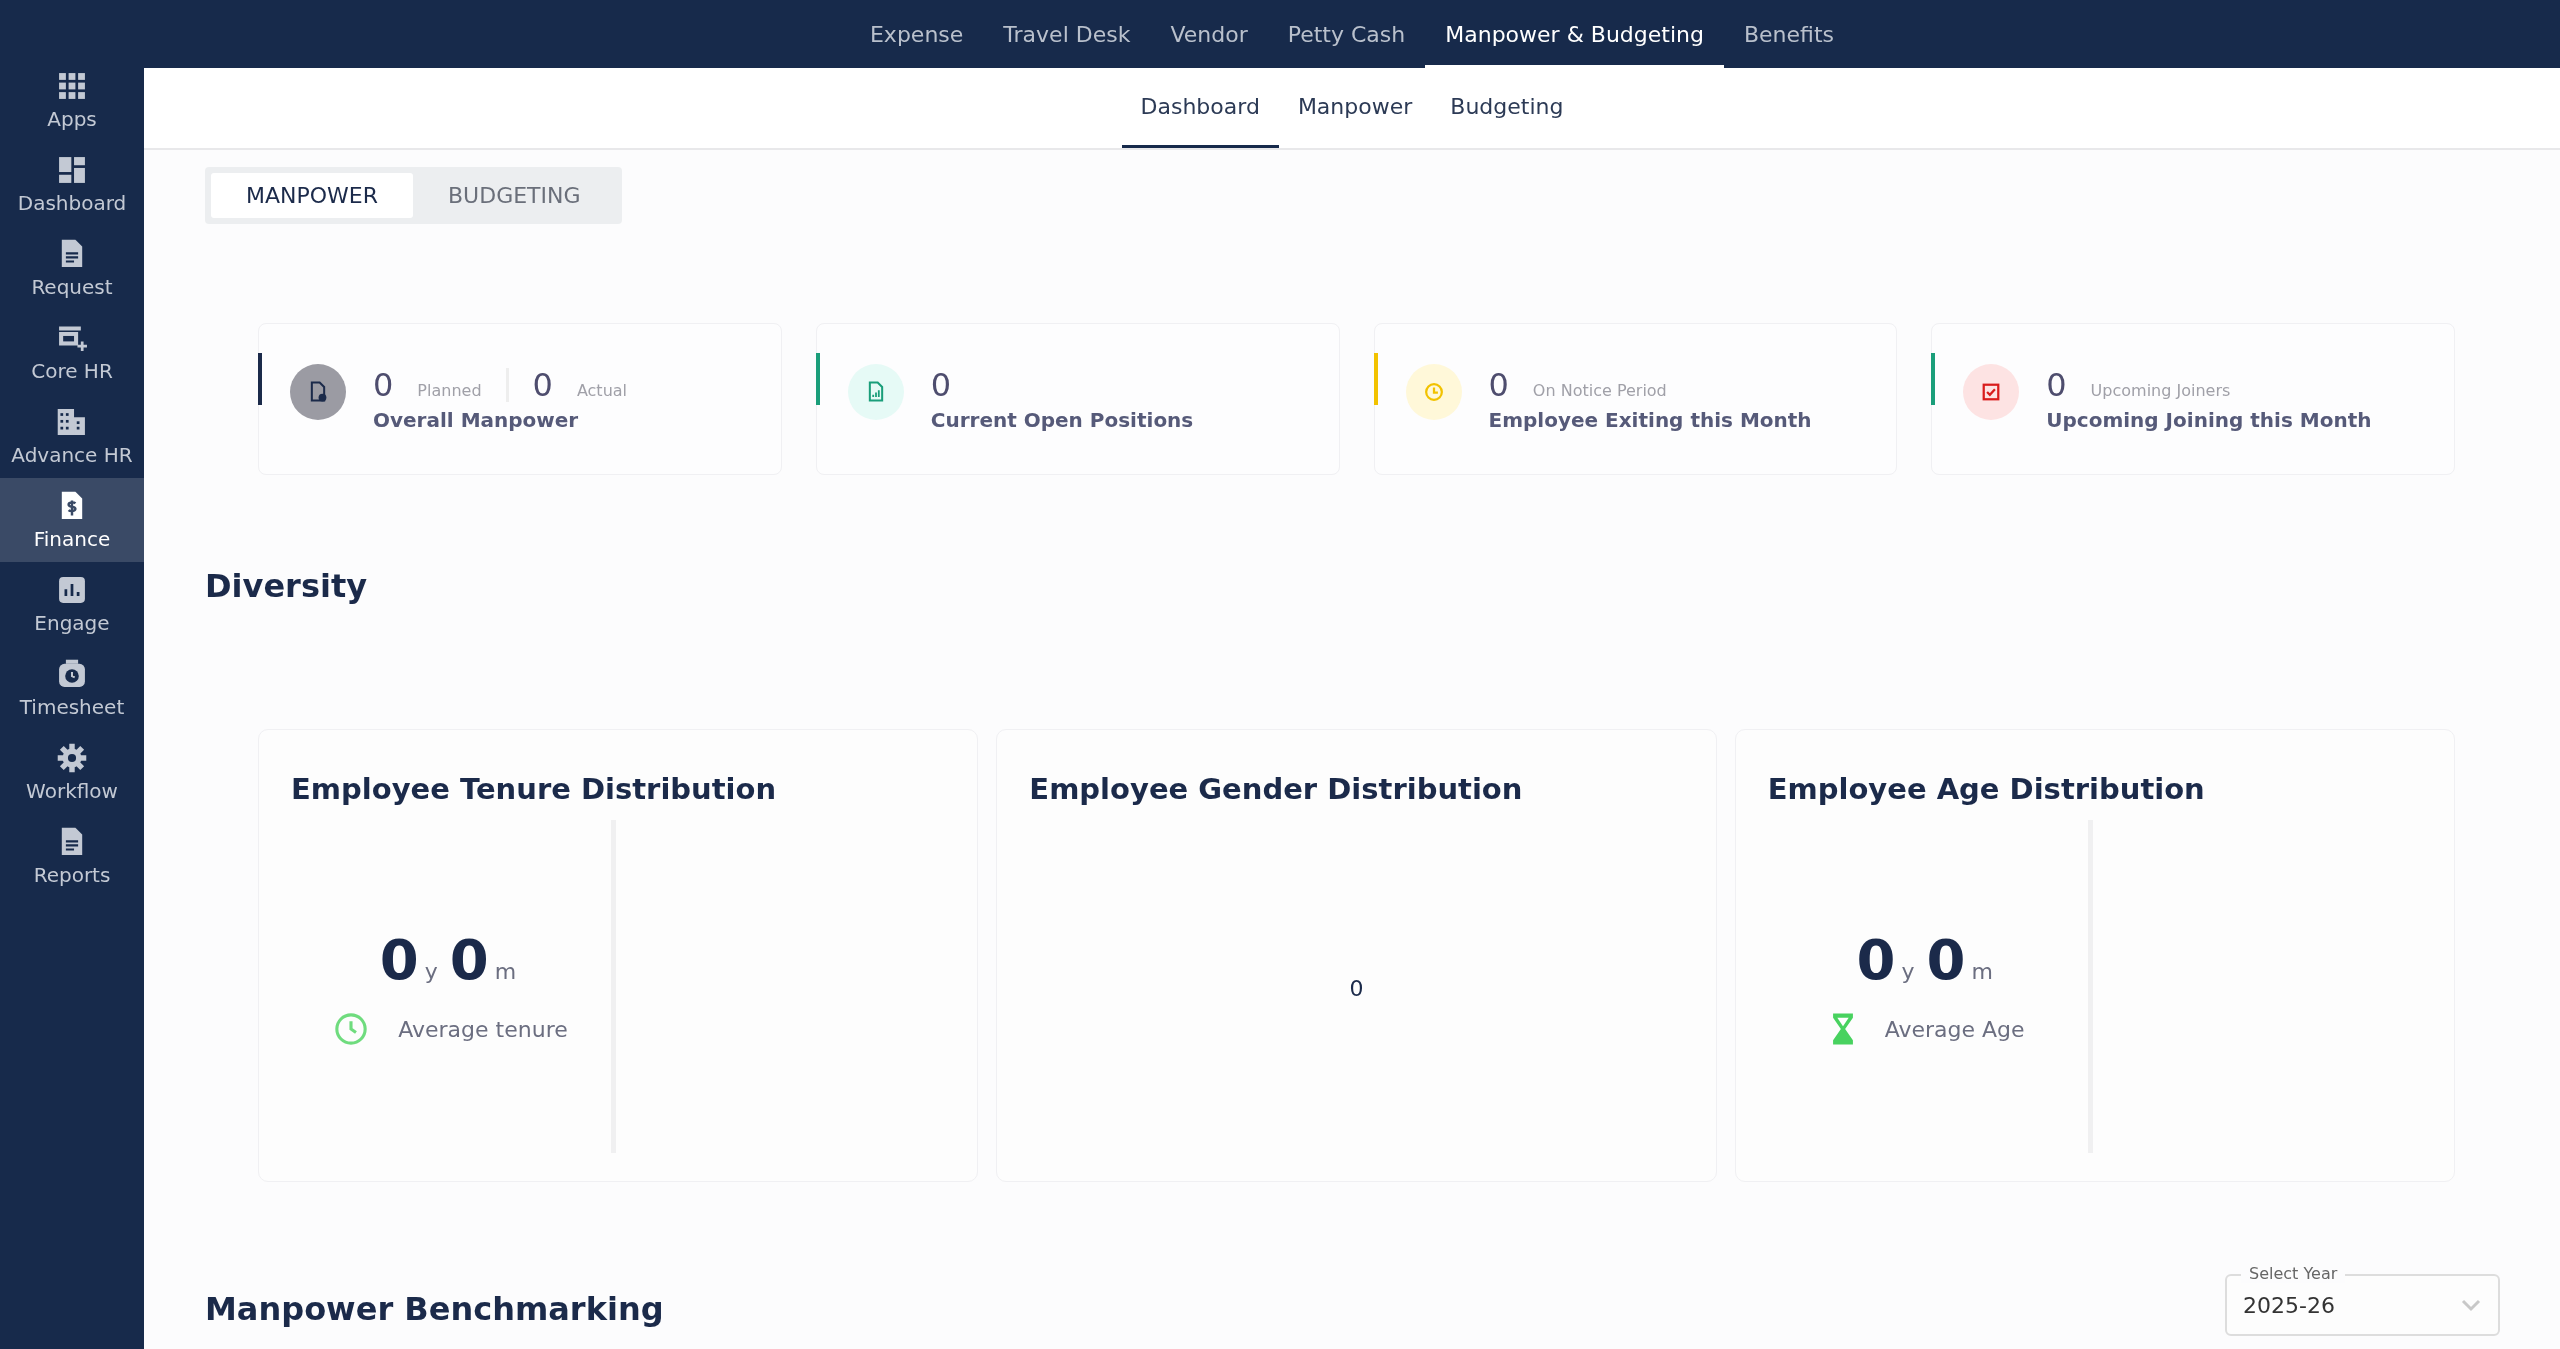 The width and height of the screenshot is (2560, 1349). I want to click on sidebar-item: Reports, so click(72, 856).